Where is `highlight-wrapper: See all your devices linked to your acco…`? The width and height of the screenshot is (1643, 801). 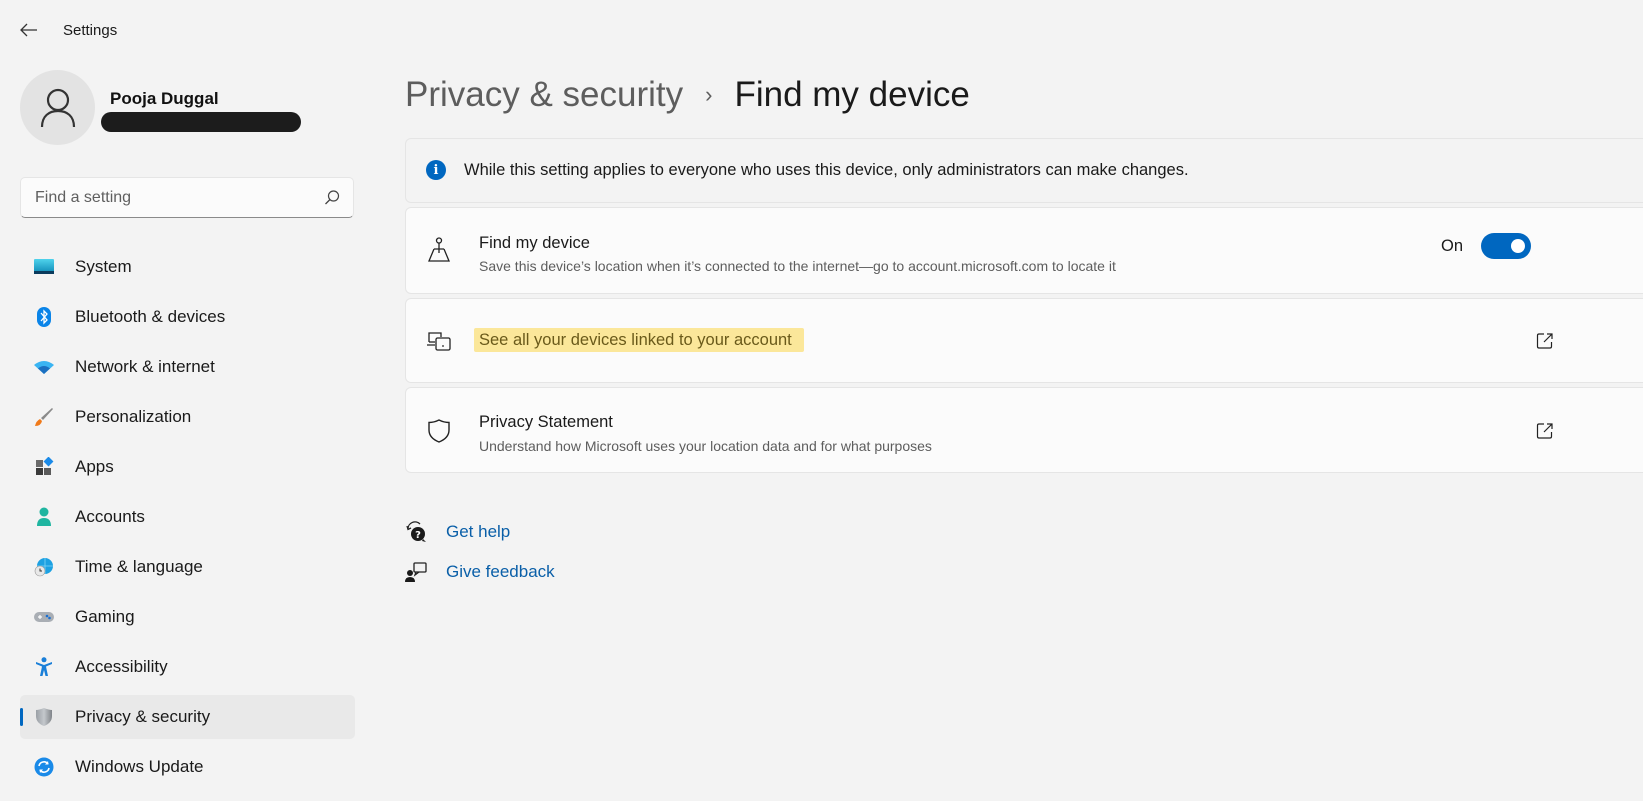 highlight-wrapper: See all your devices linked to your acco… is located at coordinates (639, 340).